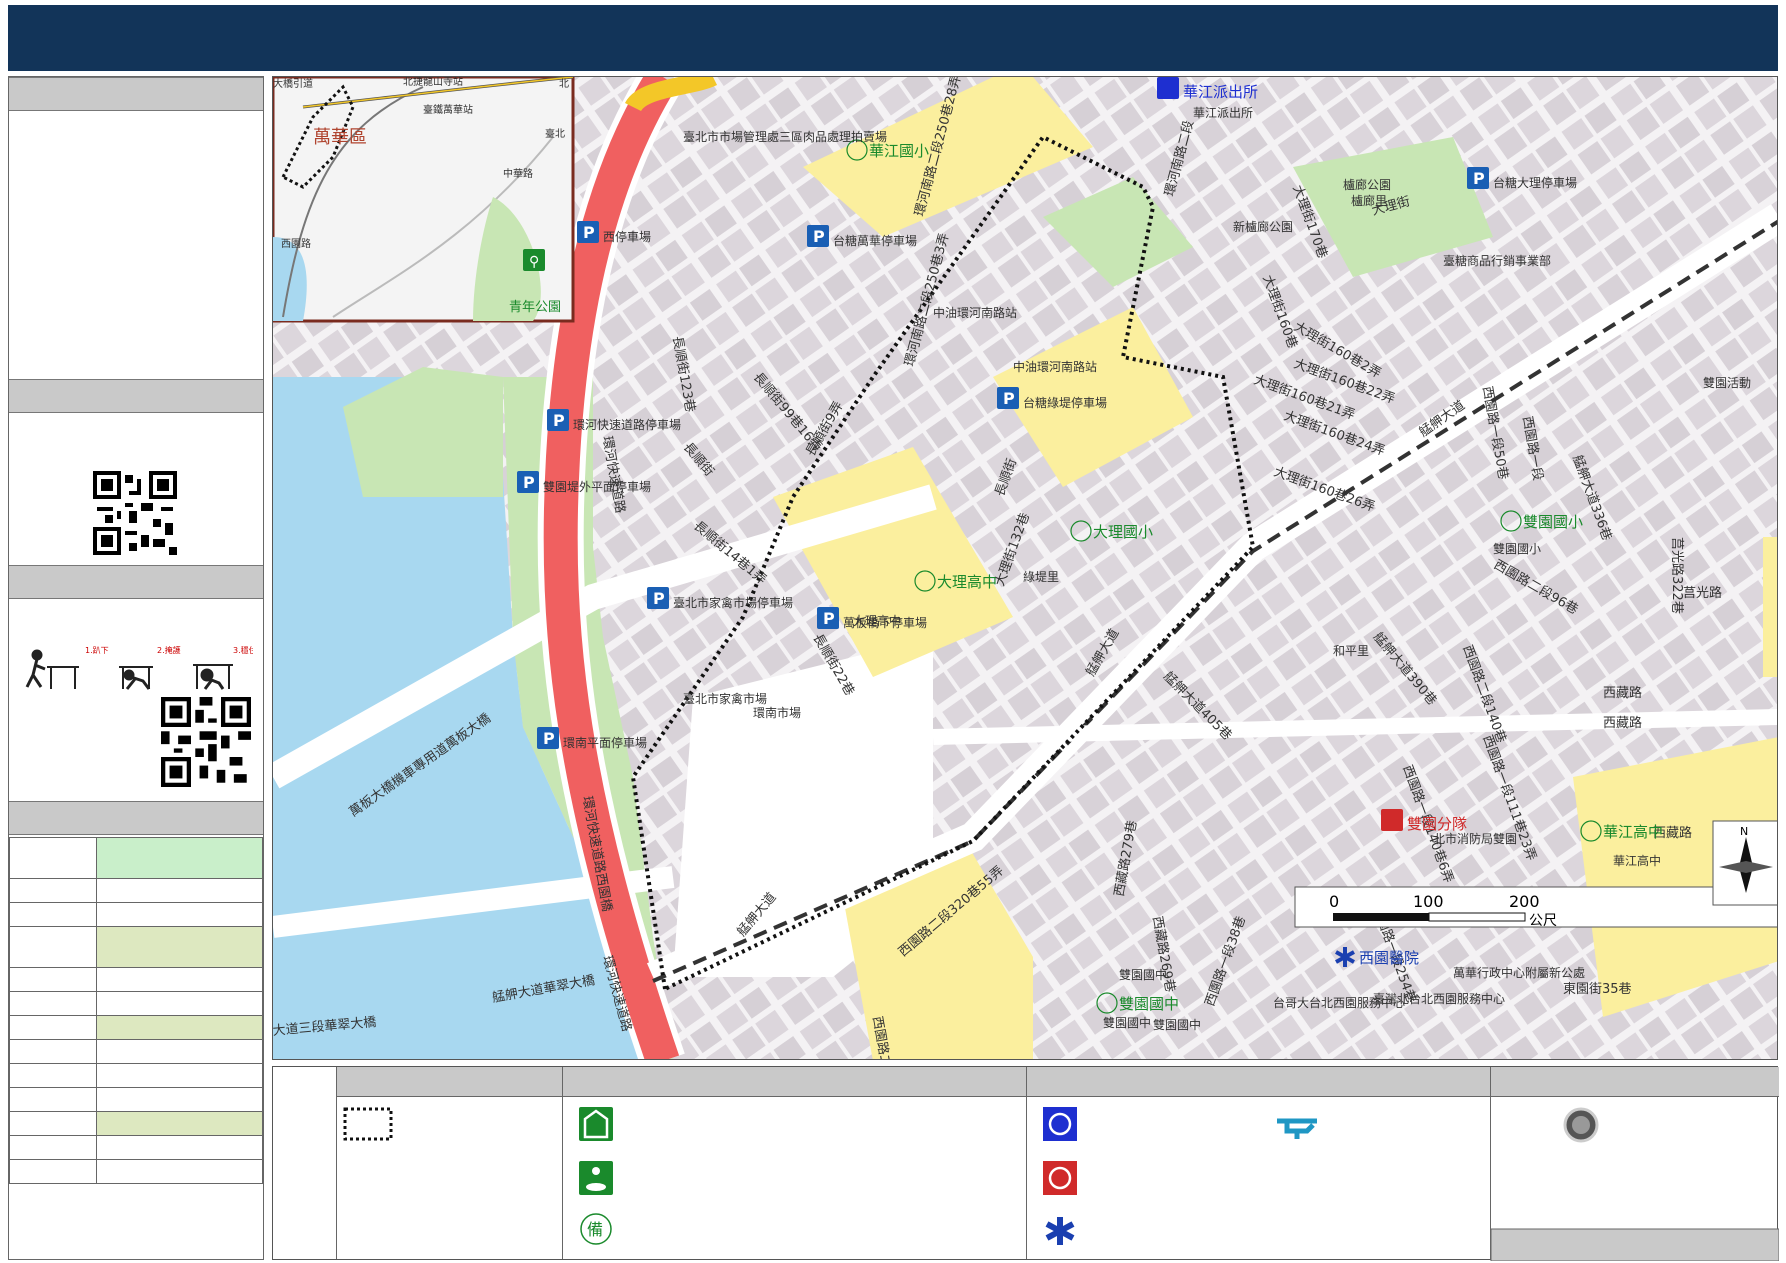  What do you see at coordinates (733, 602) in the screenshot?
I see `place-label-parking: 臺北市家禽市場停車場` at bounding box center [733, 602].